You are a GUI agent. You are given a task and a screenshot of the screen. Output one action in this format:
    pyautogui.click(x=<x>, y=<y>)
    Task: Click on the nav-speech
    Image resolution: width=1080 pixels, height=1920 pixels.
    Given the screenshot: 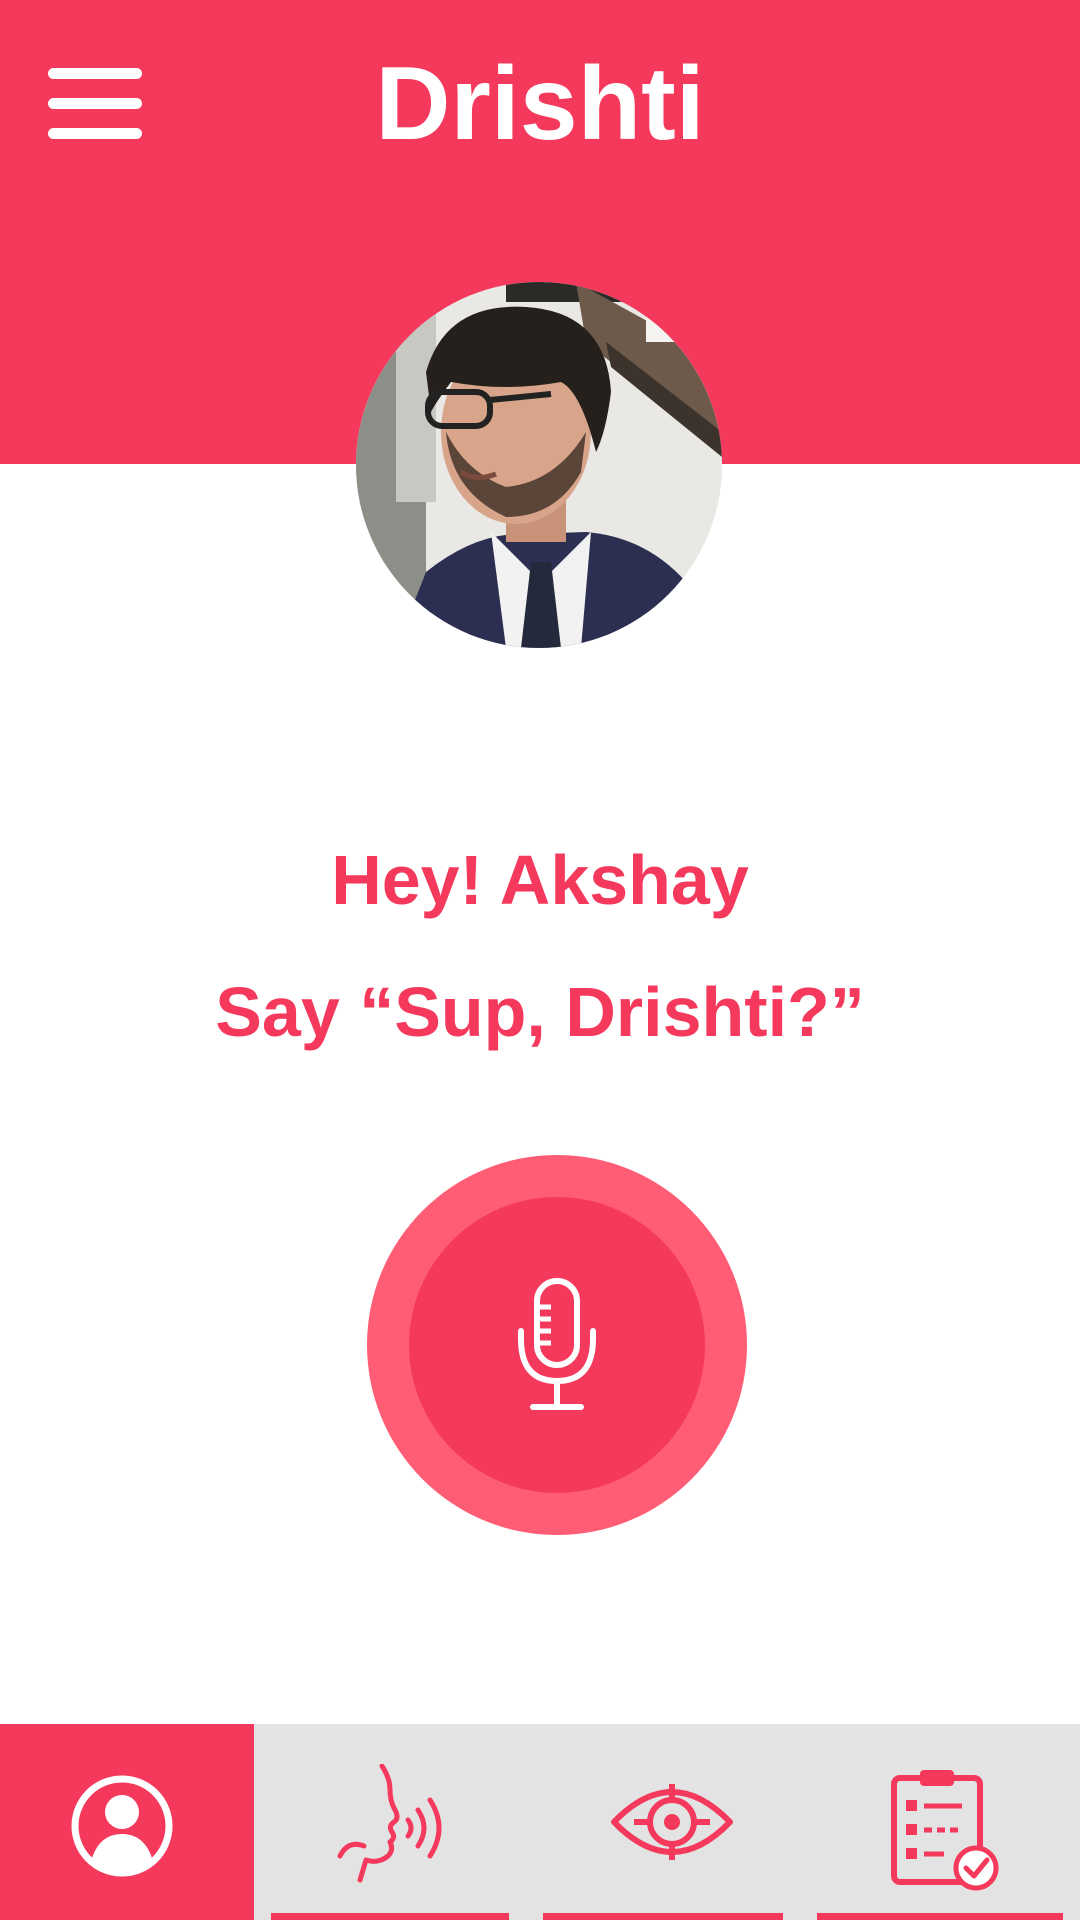 What is the action you would take?
    pyautogui.click(x=390, y=1822)
    